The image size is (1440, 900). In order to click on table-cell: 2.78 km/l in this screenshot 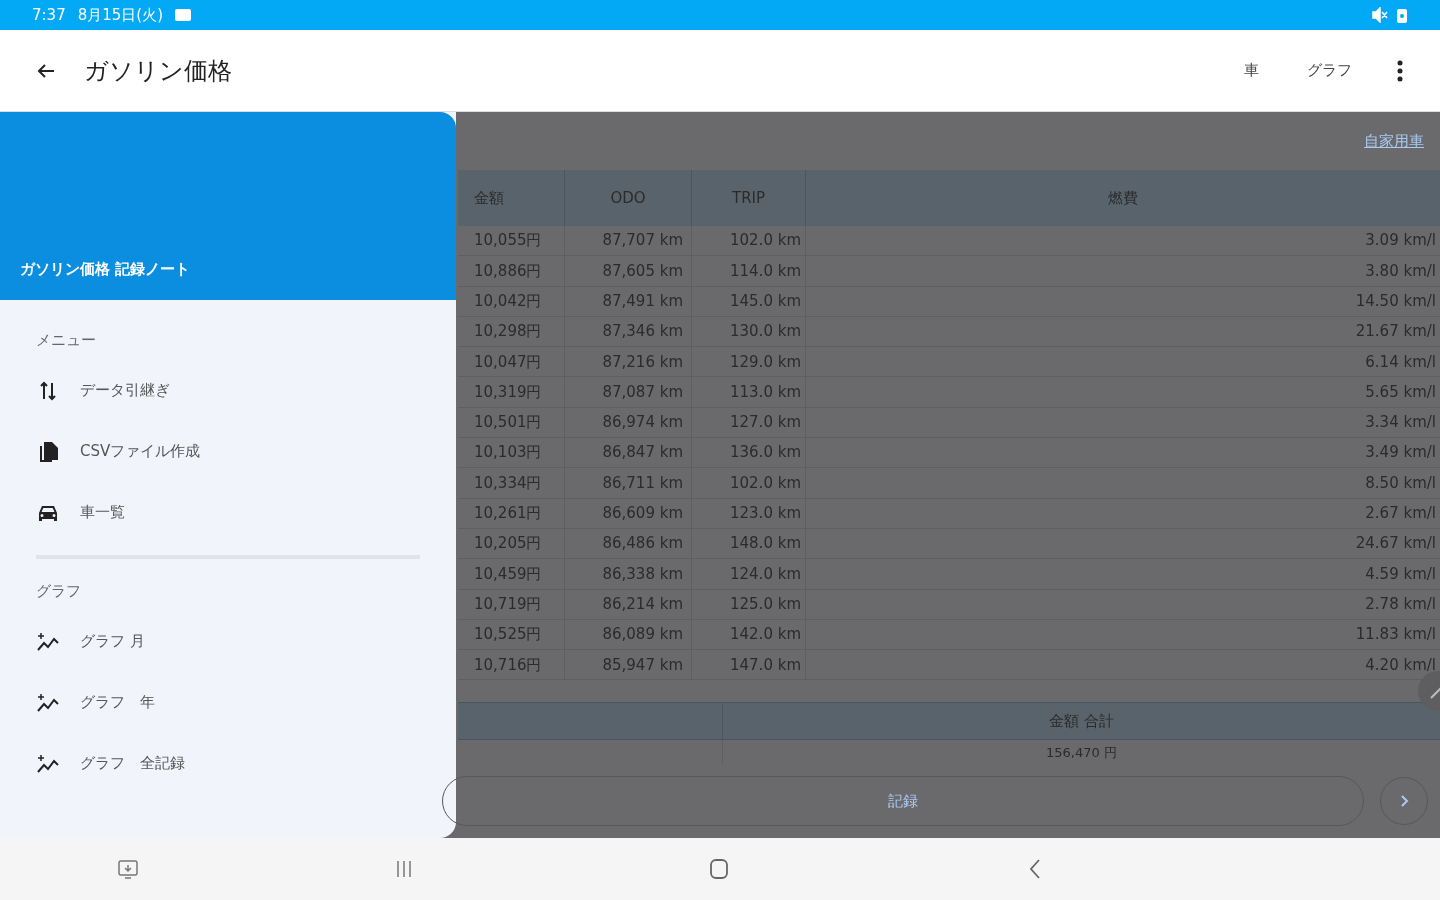, I will do `click(1122, 604)`.